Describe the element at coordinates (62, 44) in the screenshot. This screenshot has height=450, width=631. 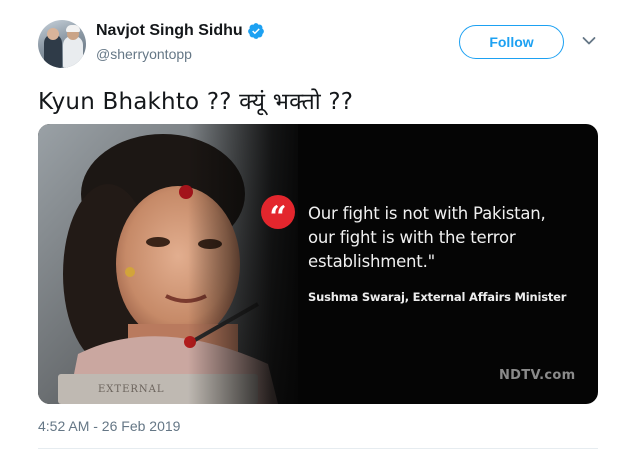
I see `author-avatar` at that location.